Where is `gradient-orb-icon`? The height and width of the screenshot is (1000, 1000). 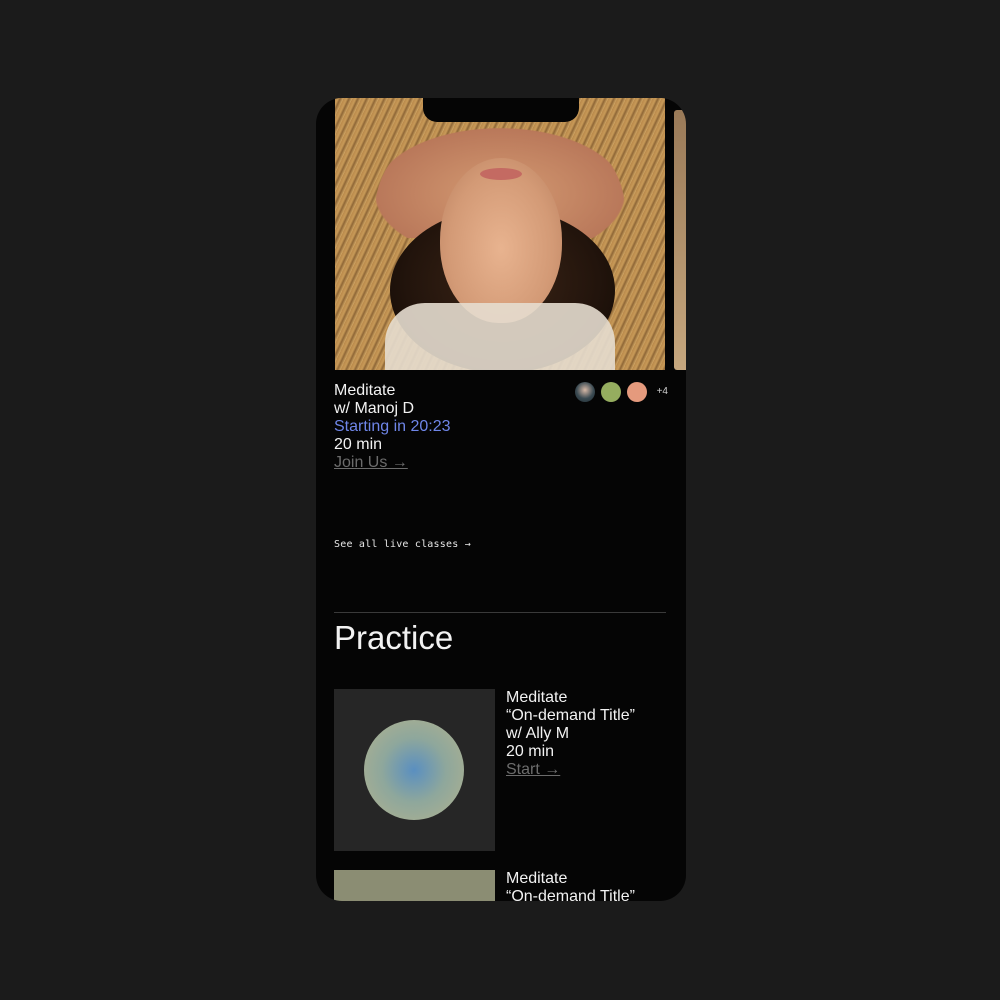 gradient-orb-icon is located at coordinates (414, 770).